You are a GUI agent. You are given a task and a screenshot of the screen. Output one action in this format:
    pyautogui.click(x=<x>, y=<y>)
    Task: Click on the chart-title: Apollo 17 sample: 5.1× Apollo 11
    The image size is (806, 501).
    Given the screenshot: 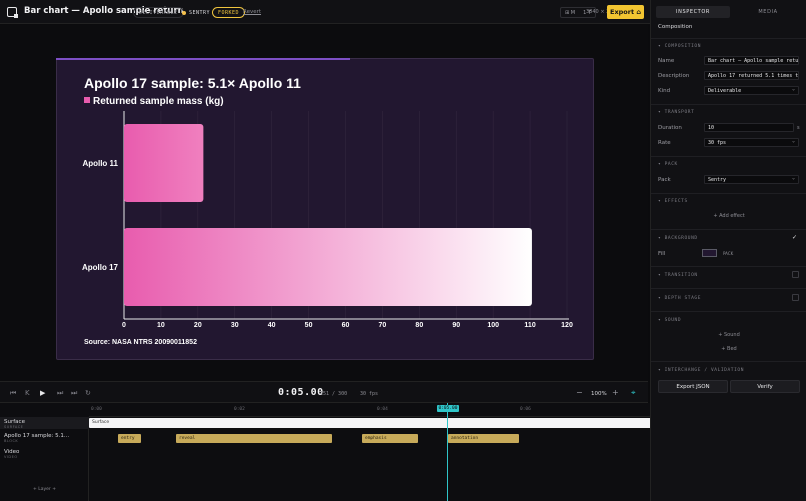 What is the action you would take?
    pyautogui.click(x=192, y=83)
    